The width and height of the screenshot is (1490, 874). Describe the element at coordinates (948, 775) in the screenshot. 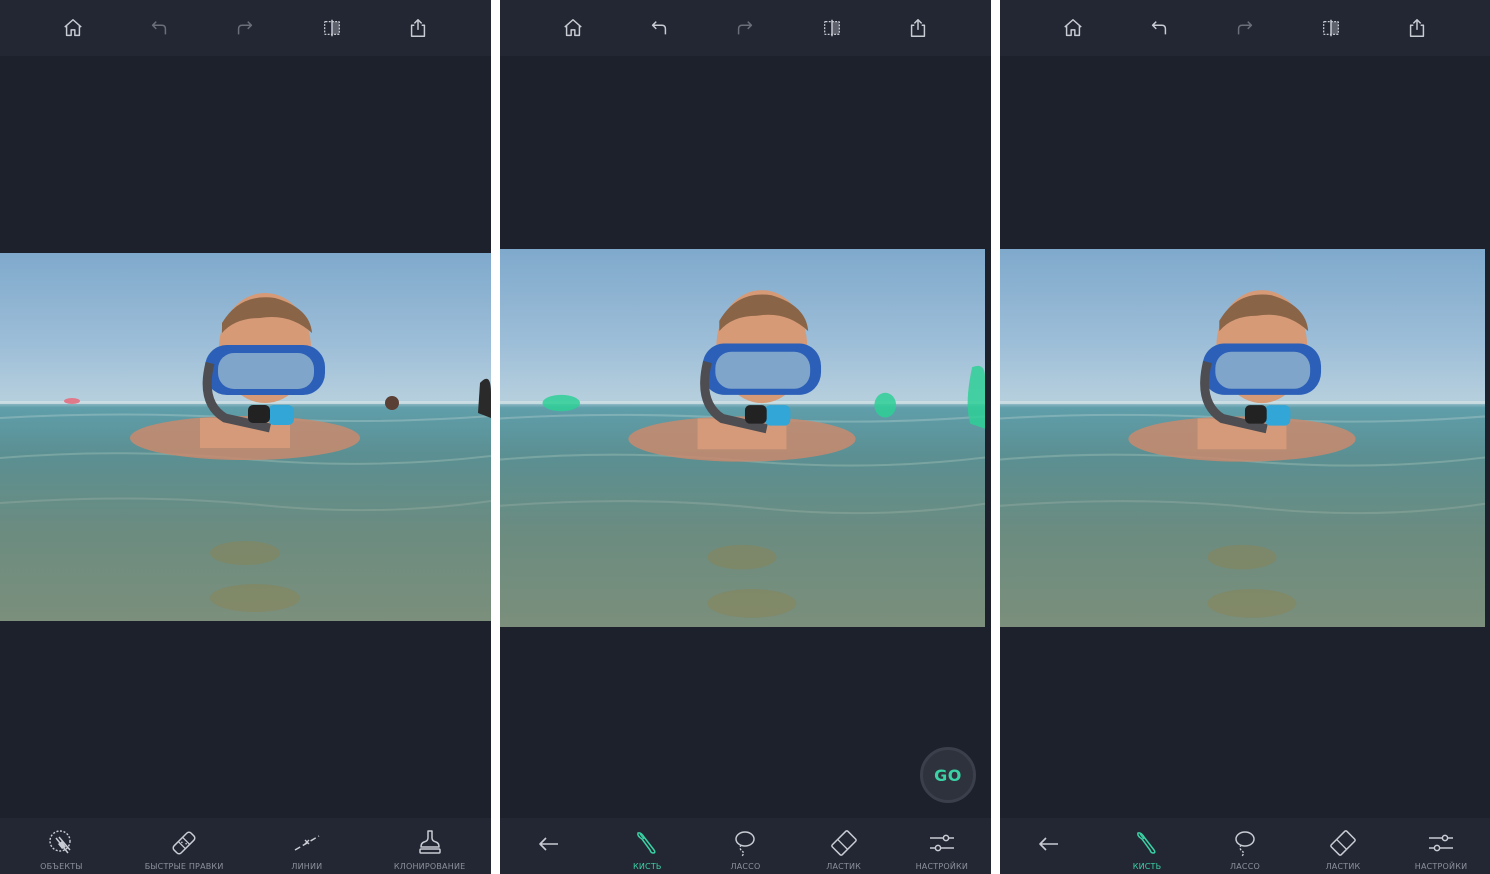

I see `go-button: GO` at that location.